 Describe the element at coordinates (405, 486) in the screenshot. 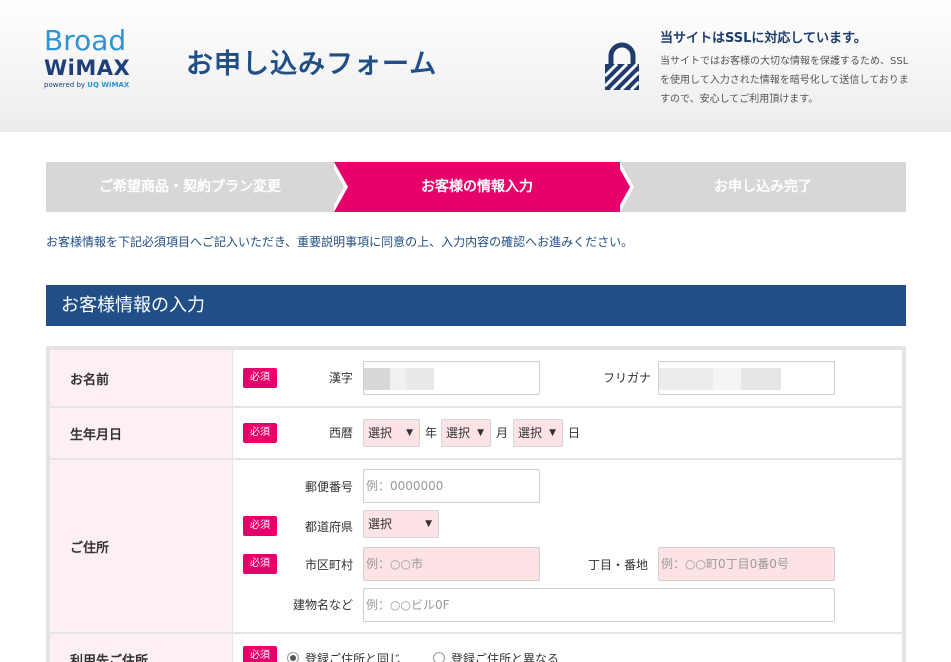

I see `postal-placeholder: 例：0000000` at that location.